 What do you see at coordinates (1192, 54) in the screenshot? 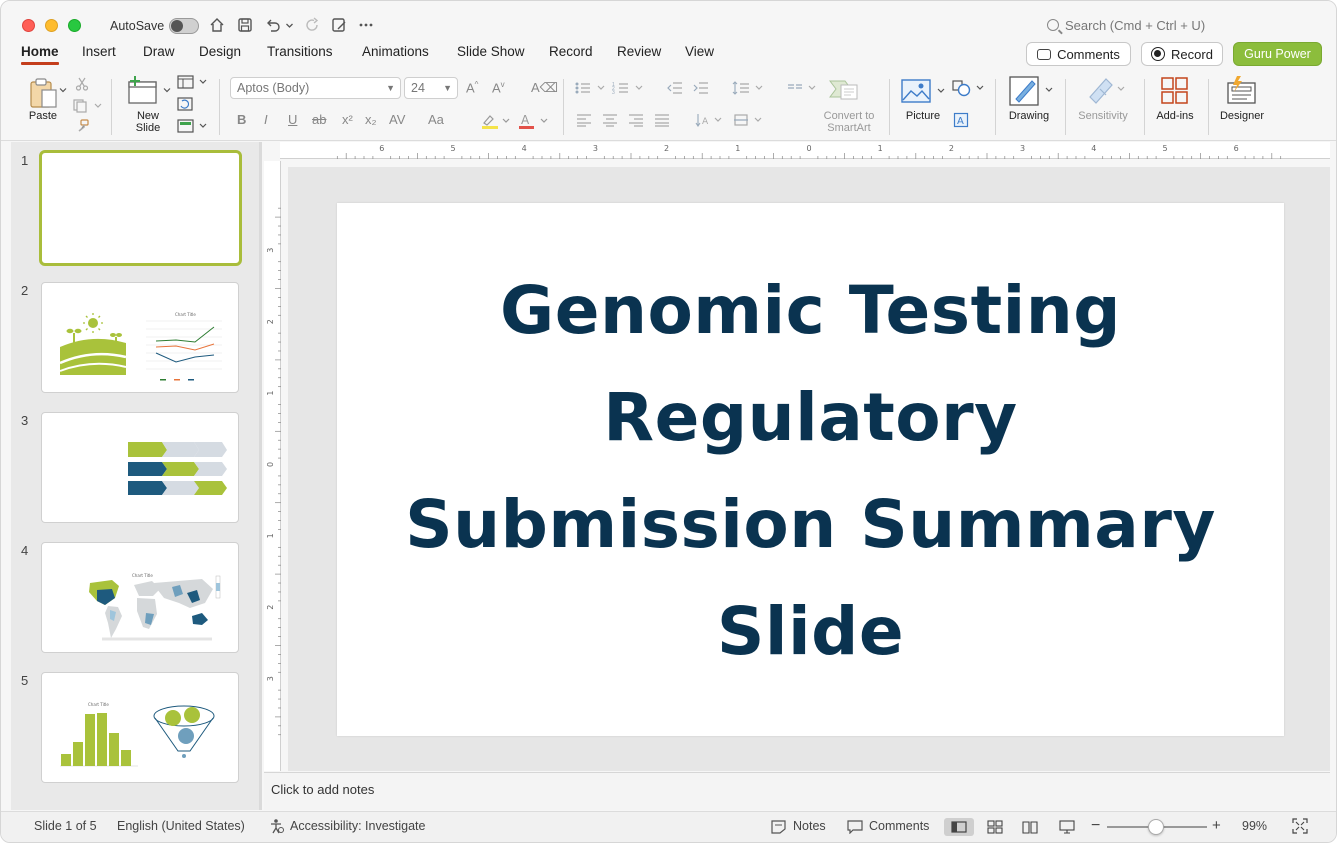
I see `record-button-label: Record` at bounding box center [1192, 54].